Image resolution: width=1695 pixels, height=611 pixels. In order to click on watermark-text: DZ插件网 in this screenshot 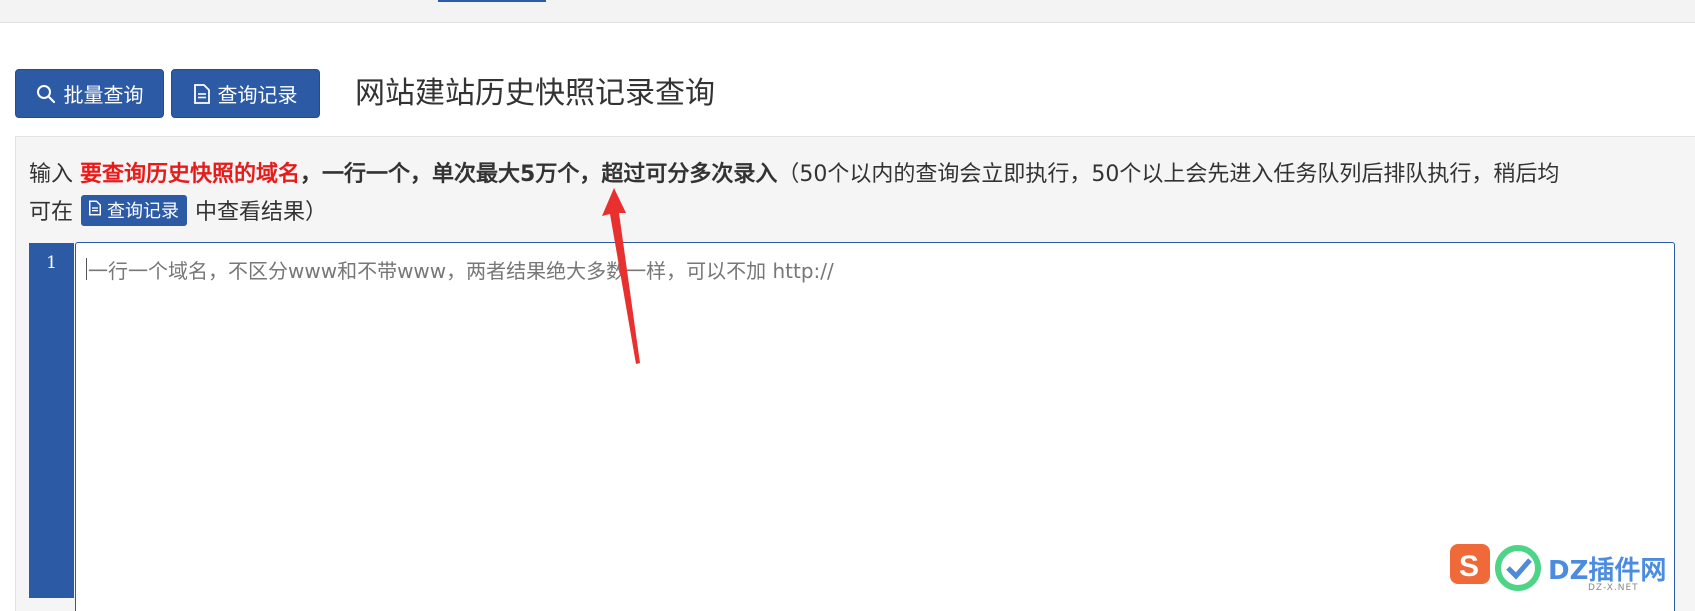, I will do `click(1607, 571)`.